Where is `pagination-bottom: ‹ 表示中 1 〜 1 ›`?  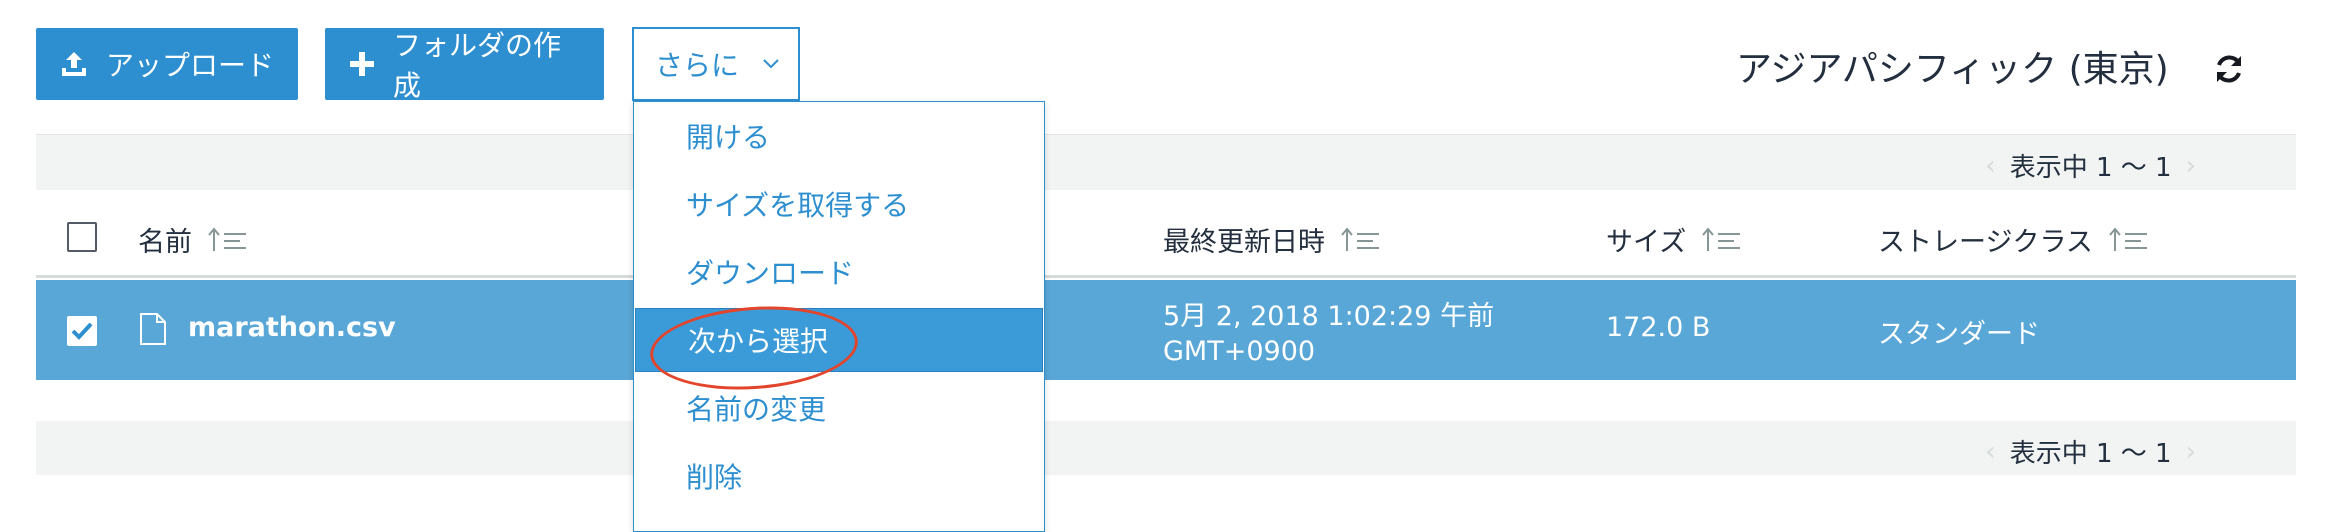 pagination-bottom: ‹ 表示中 1 〜 1 › is located at coordinates (2090, 451).